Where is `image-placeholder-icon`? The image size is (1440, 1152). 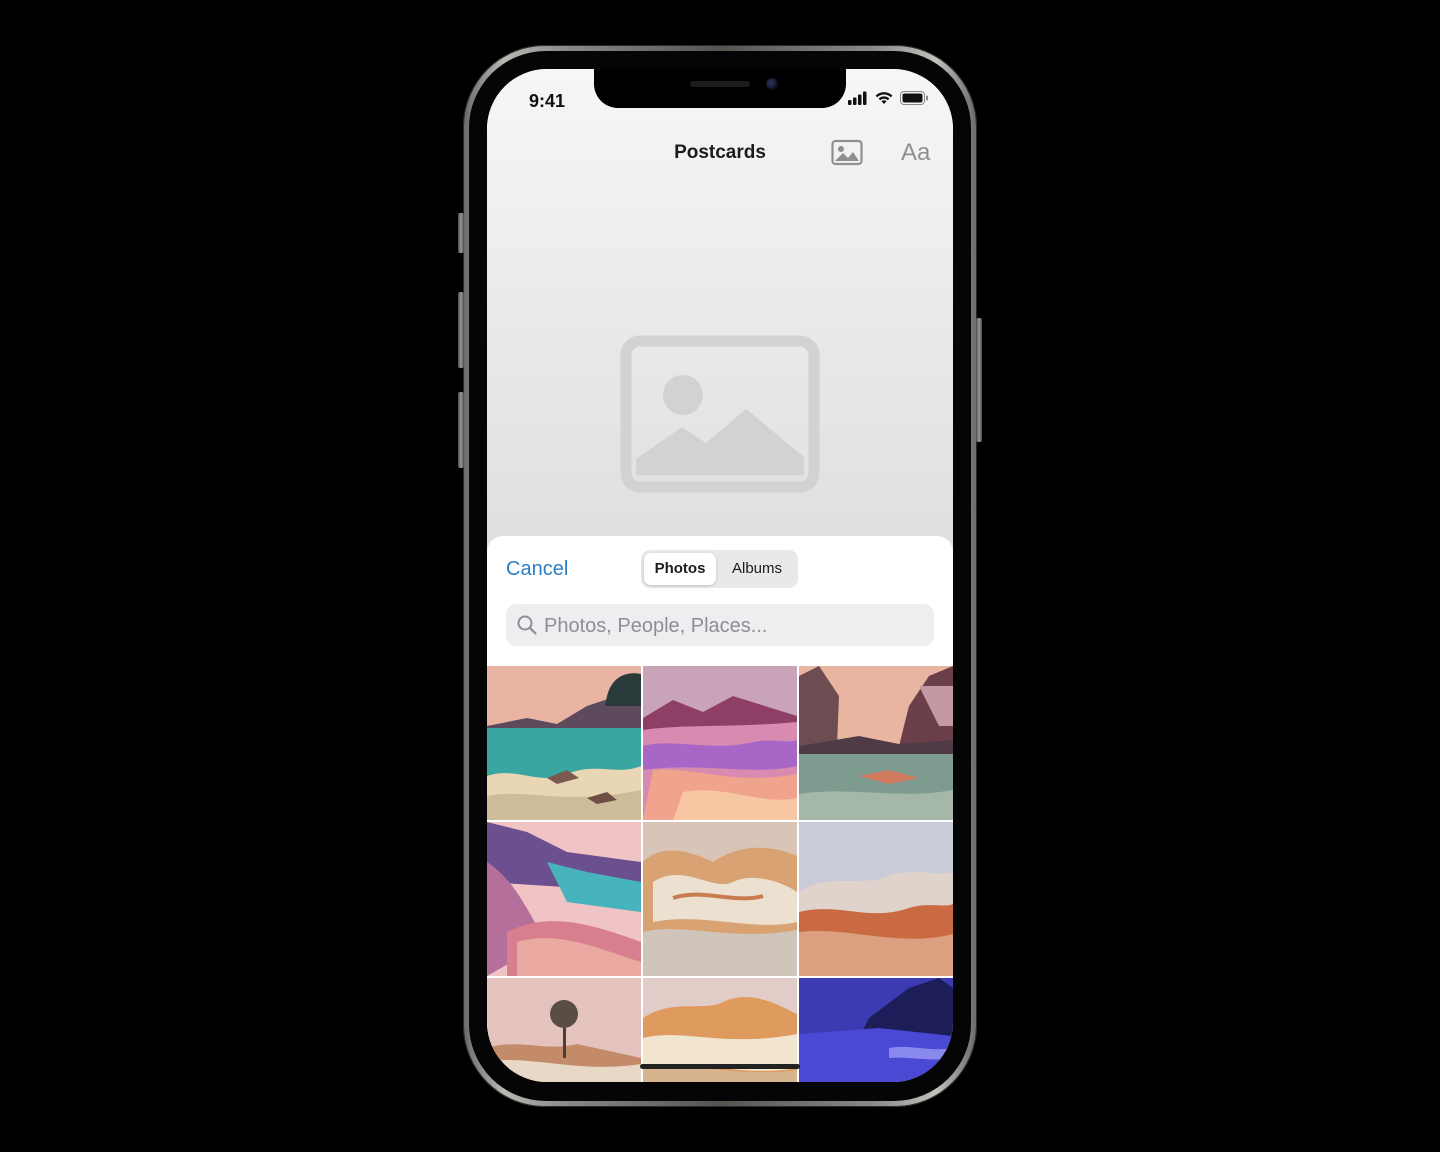
image-placeholder-icon is located at coordinates (720, 414).